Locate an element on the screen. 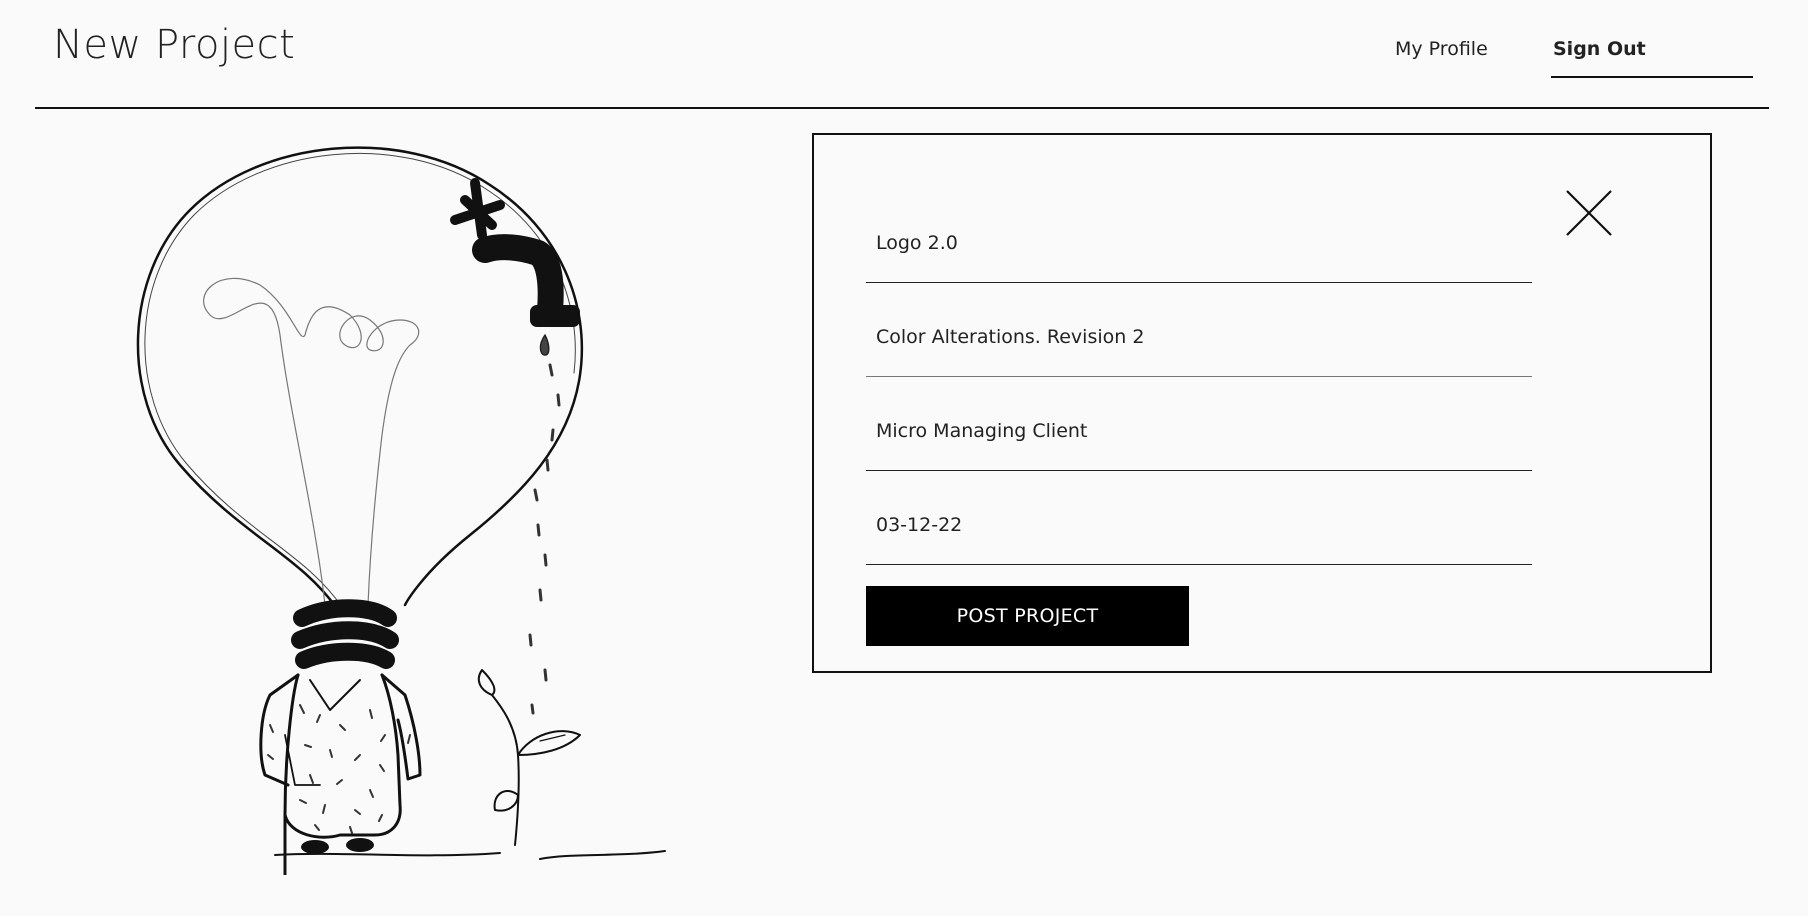 The height and width of the screenshot is (916, 1808). project-name-field is located at coordinates (1199, 236).